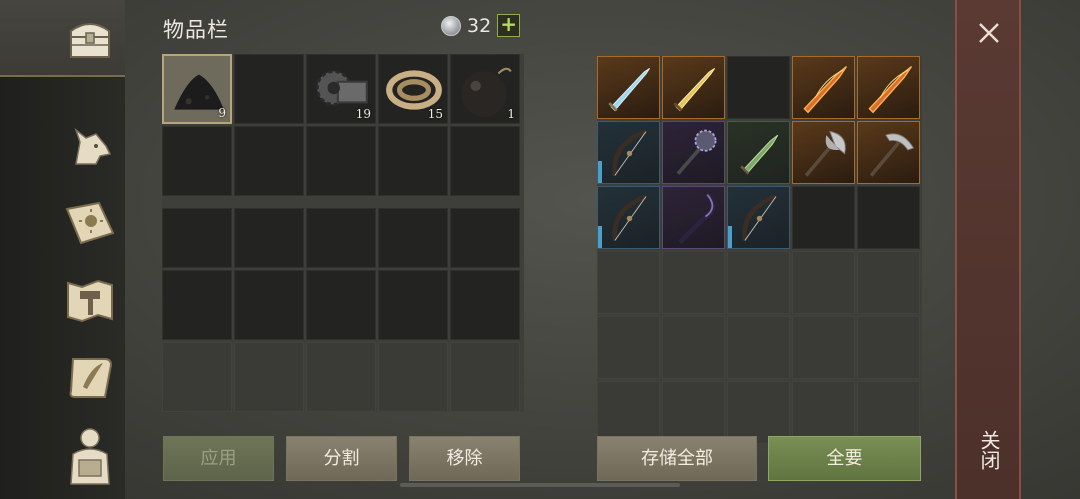  What do you see at coordinates (844, 458) in the screenshot?
I see `take-all-button: 全要` at bounding box center [844, 458].